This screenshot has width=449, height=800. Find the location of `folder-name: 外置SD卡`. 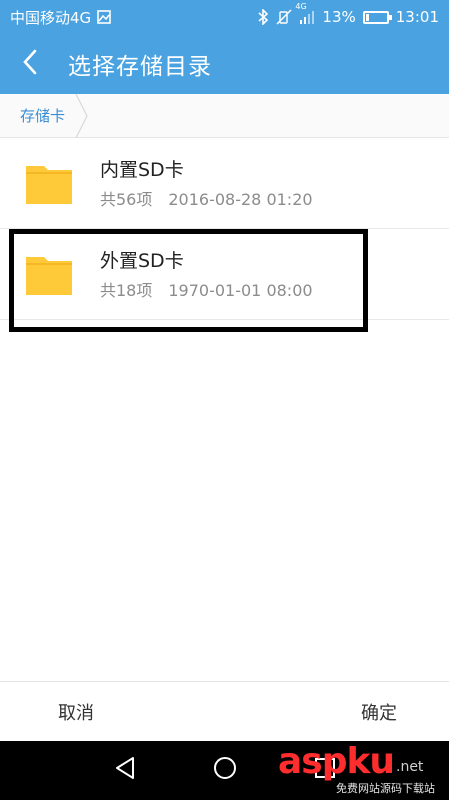

folder-name: 外置SD卡 is located at coordinates (142, 260).